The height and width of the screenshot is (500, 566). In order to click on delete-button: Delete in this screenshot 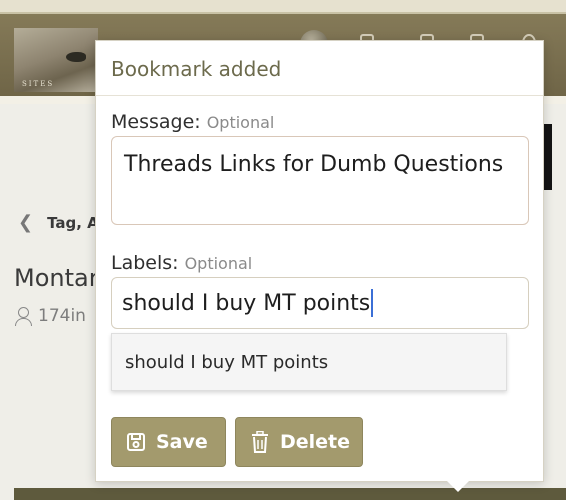, I will do `click(299, 442)`.